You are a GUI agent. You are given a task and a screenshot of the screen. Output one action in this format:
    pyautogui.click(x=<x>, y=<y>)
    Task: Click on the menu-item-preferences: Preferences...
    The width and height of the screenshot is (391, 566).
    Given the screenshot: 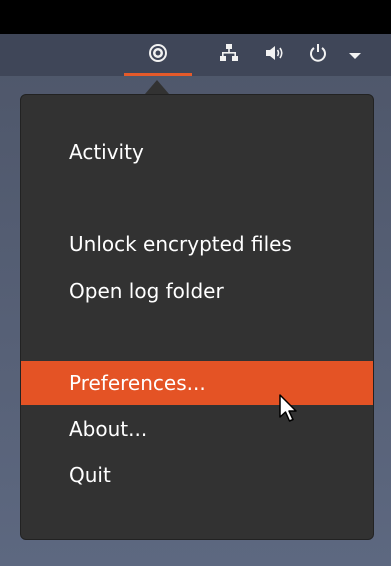 What is the action you would take?
    pyautogui.click(x=197, y=383)
    